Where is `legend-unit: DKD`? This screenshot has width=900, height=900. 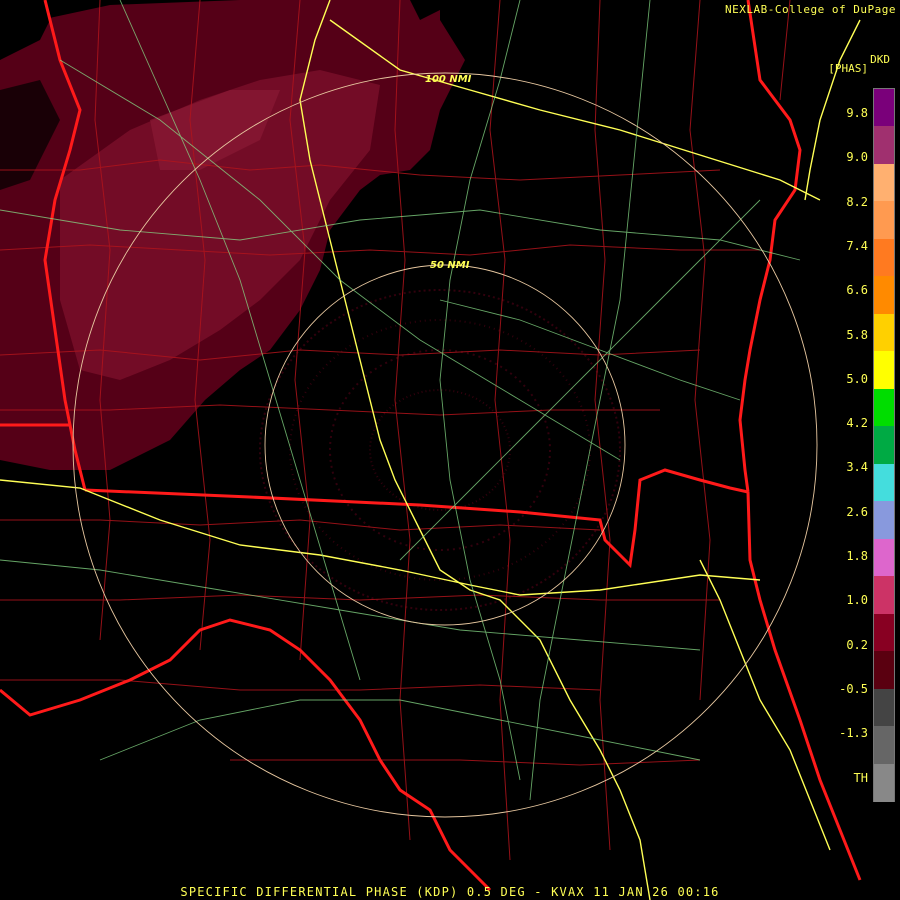 legend-unit: DKD is located at coordinates (880, 59).